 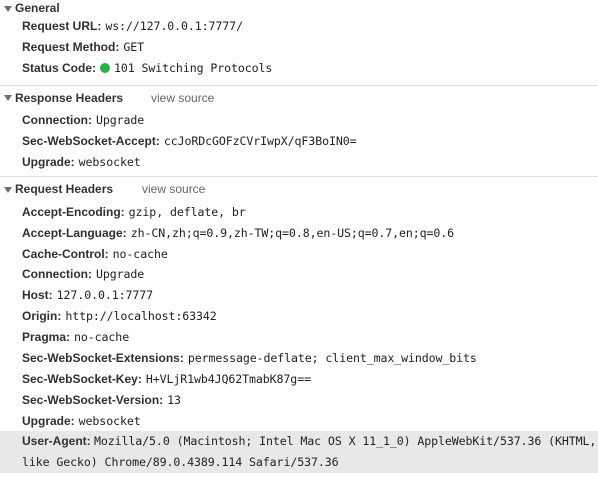 I want to click on header-key: Sec-WebSocket-Key:, so click(x=82, y=378).